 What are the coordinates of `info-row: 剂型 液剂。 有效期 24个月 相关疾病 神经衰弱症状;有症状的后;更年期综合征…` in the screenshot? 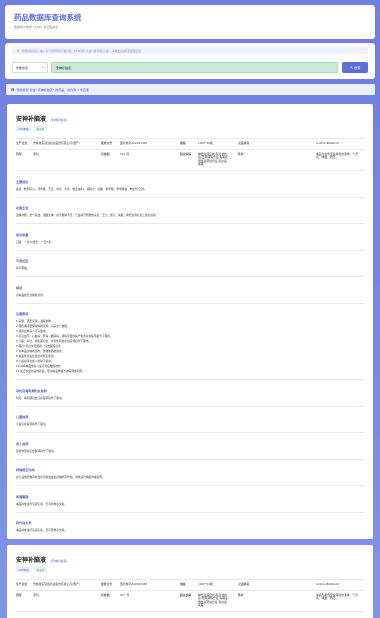 It's located at (190, 601).